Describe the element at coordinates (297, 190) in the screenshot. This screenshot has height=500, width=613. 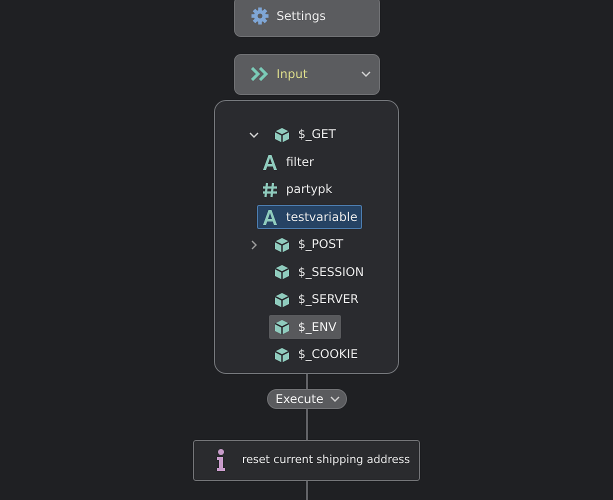
I see `tree-item: partypk` at that location.